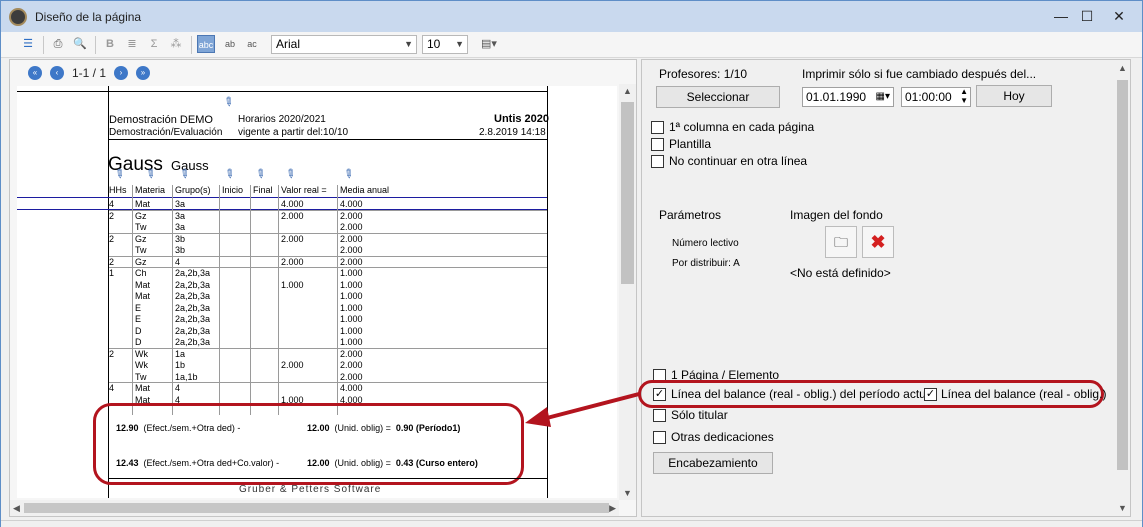  I want to click on paragraph-icon: ▤▾, so click(489, 44).